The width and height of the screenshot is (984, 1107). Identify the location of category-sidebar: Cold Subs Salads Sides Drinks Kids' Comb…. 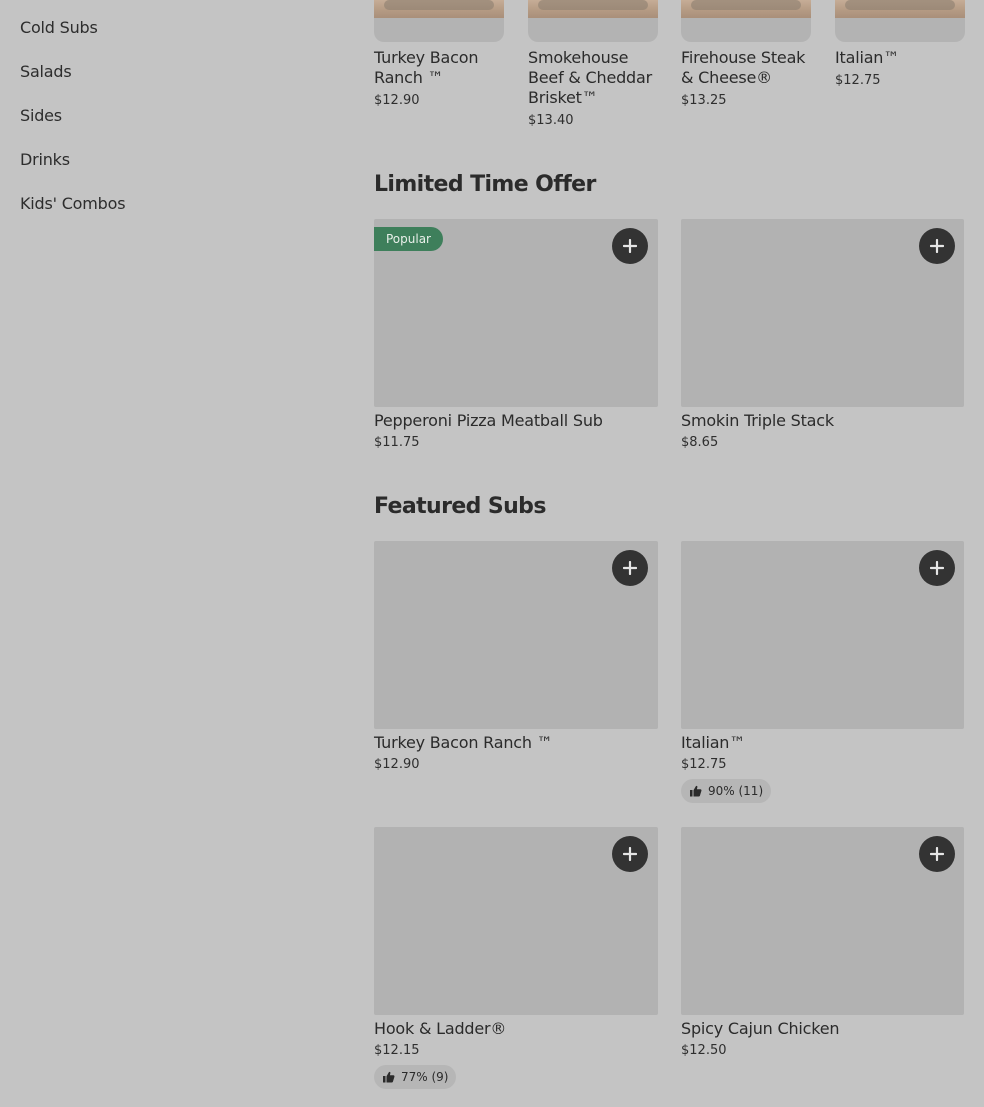
(170, 127).